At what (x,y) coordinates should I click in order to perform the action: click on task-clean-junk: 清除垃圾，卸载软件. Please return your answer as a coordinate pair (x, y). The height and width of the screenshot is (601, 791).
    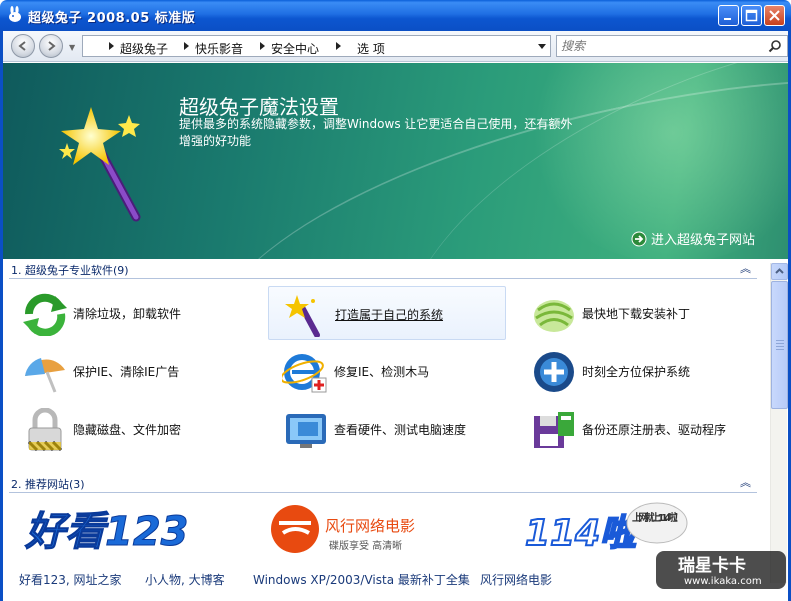
    Looking at the image, I should click on (126, 313).